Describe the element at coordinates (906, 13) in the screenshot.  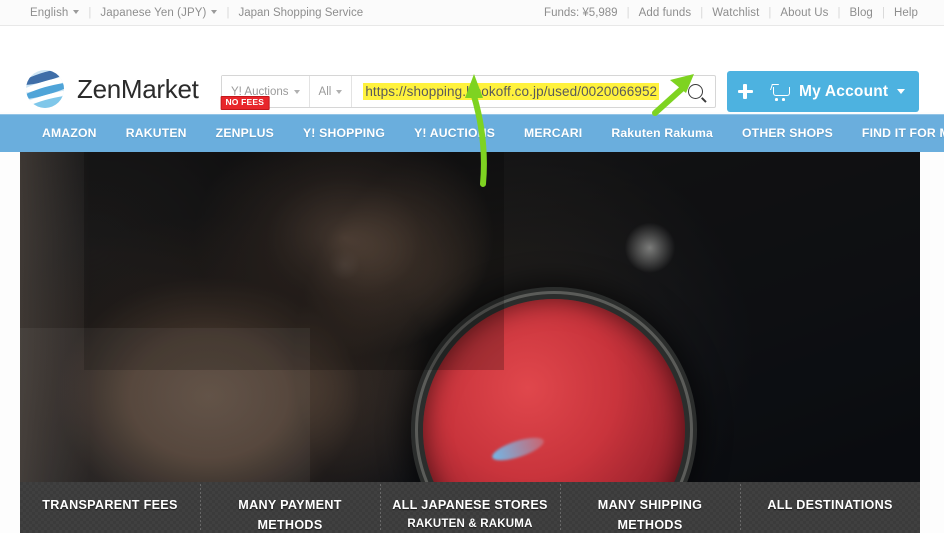
I see `help-link: Help` at that location.